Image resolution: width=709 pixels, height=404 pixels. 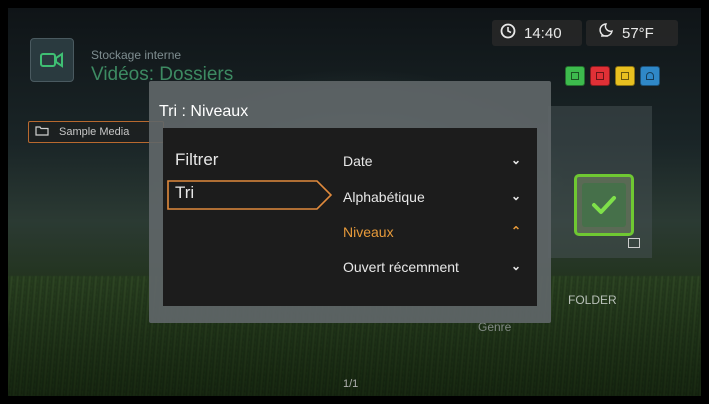 I want to click on storage-label: Stockage interne, so click(x=136, y=55).